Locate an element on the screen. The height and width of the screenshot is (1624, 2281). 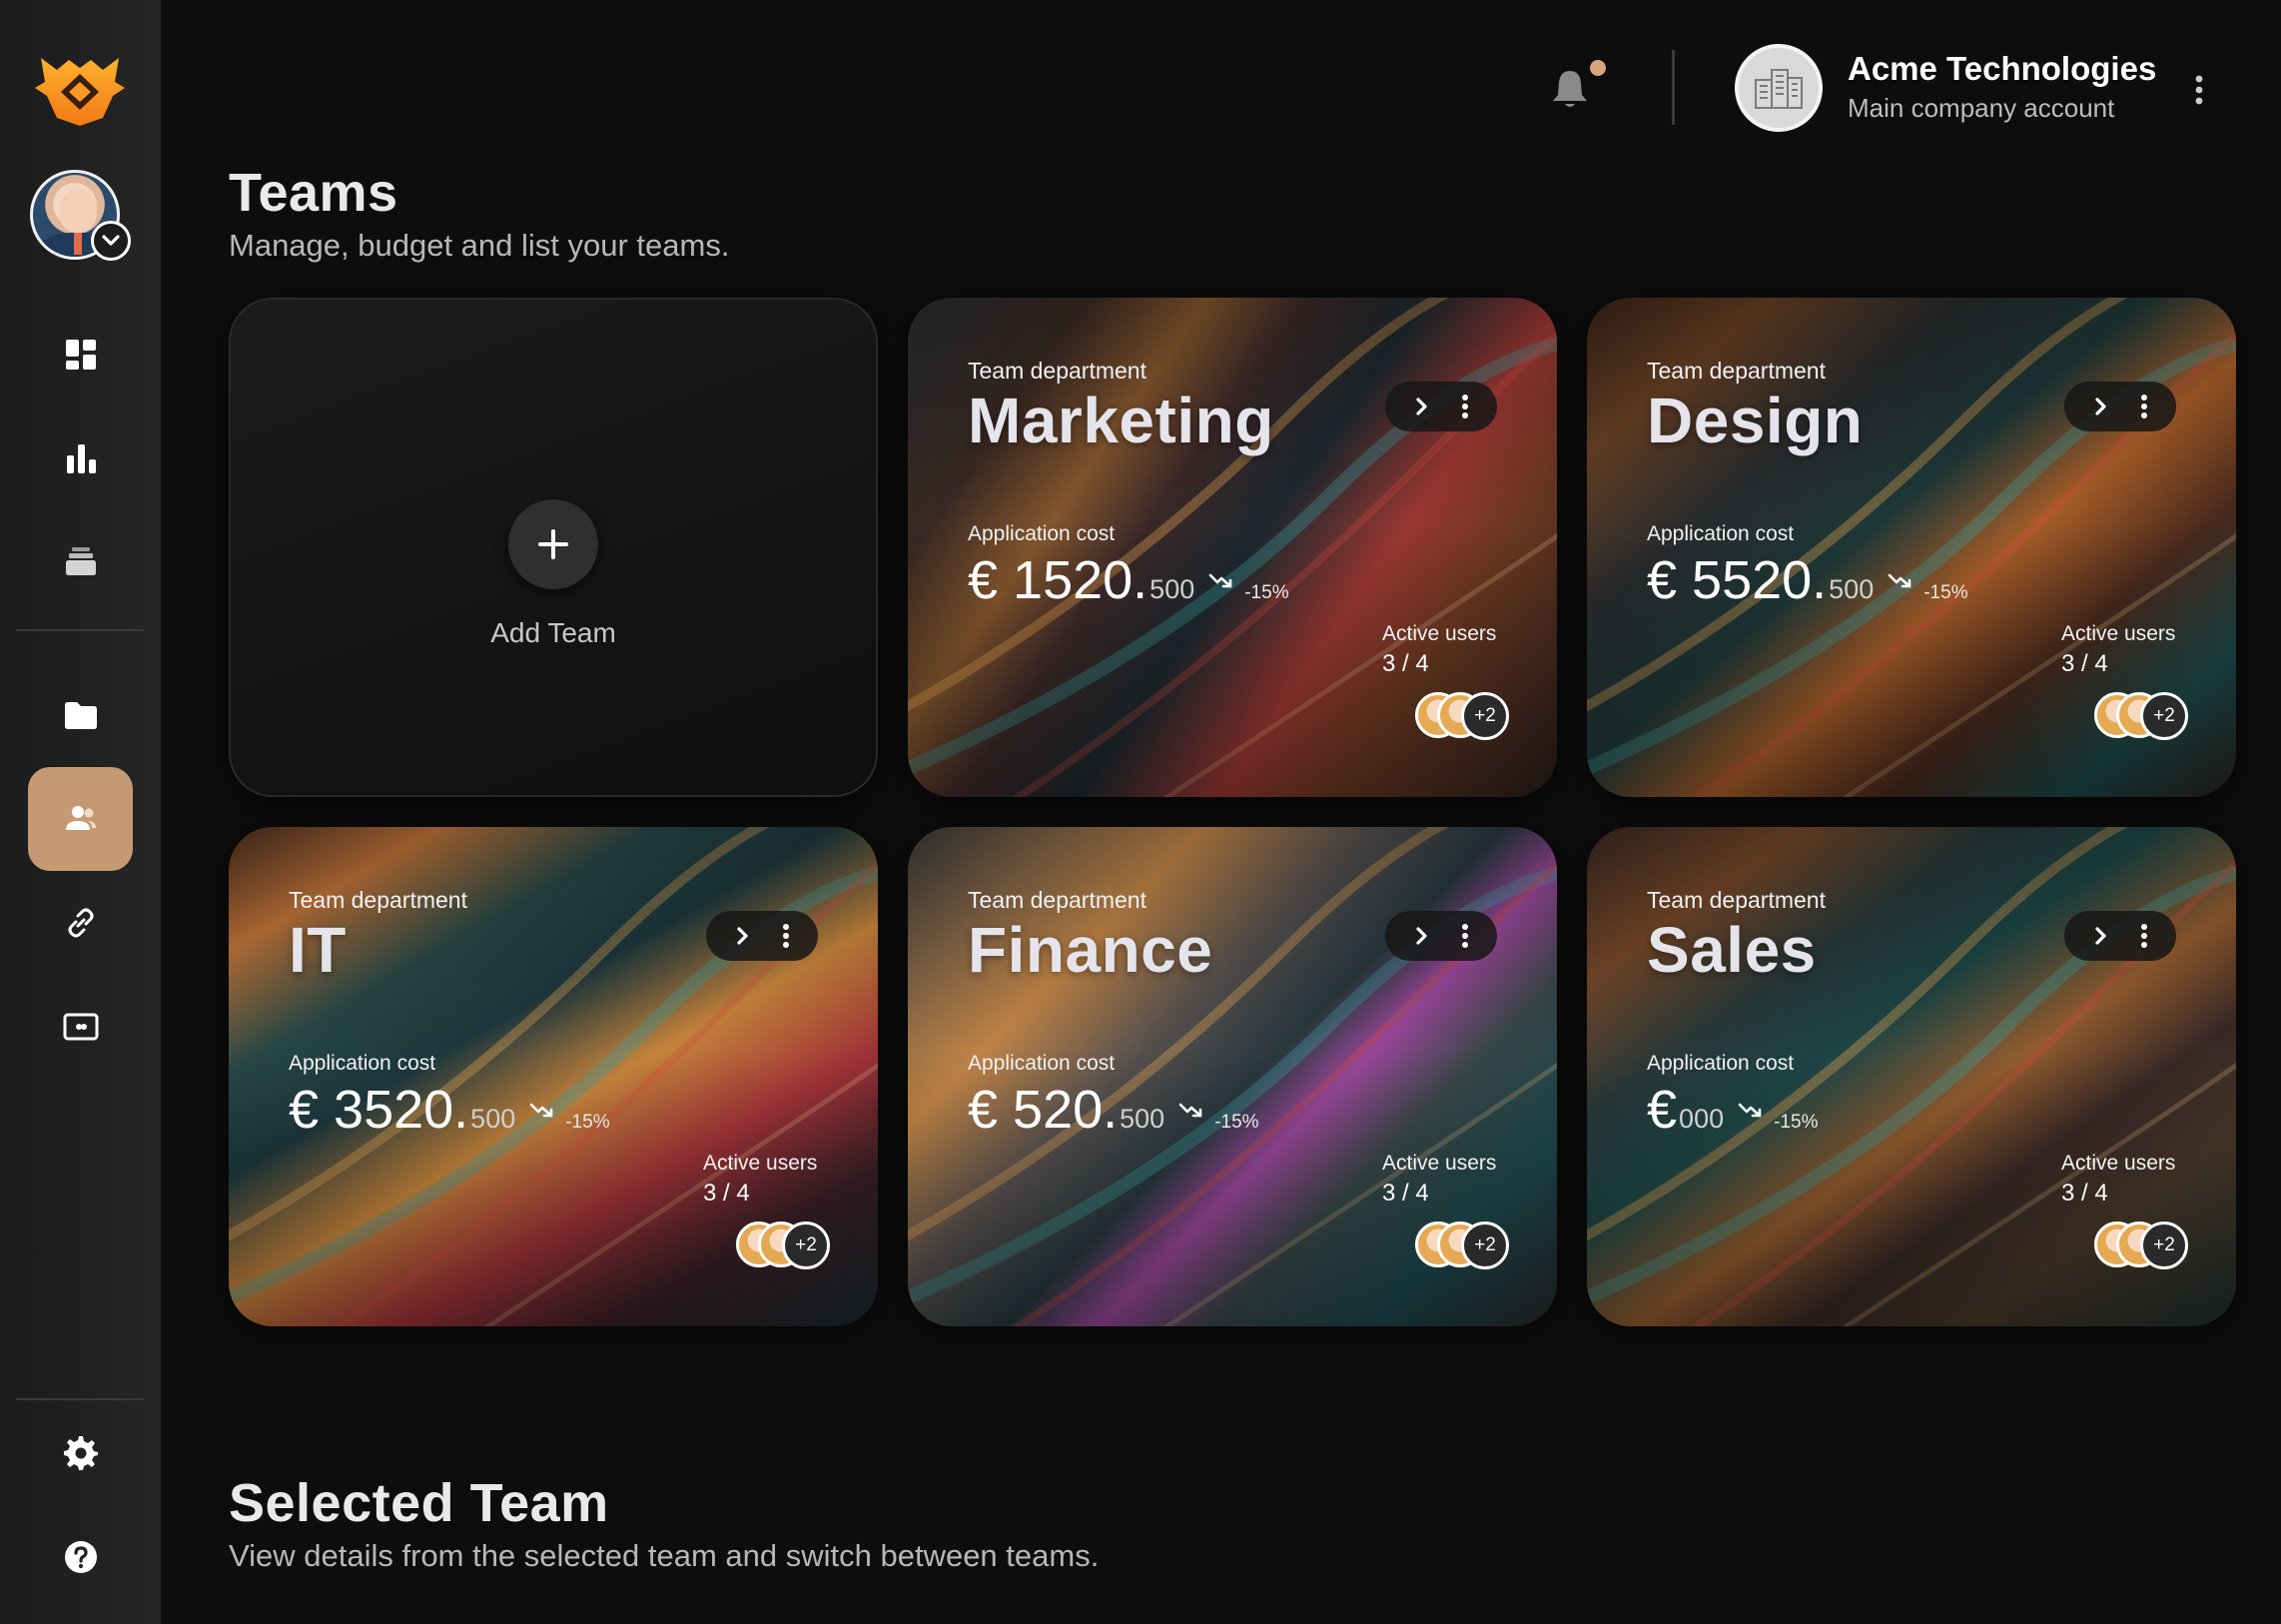
sidebar-item-links is located at coordinates (80, 923).